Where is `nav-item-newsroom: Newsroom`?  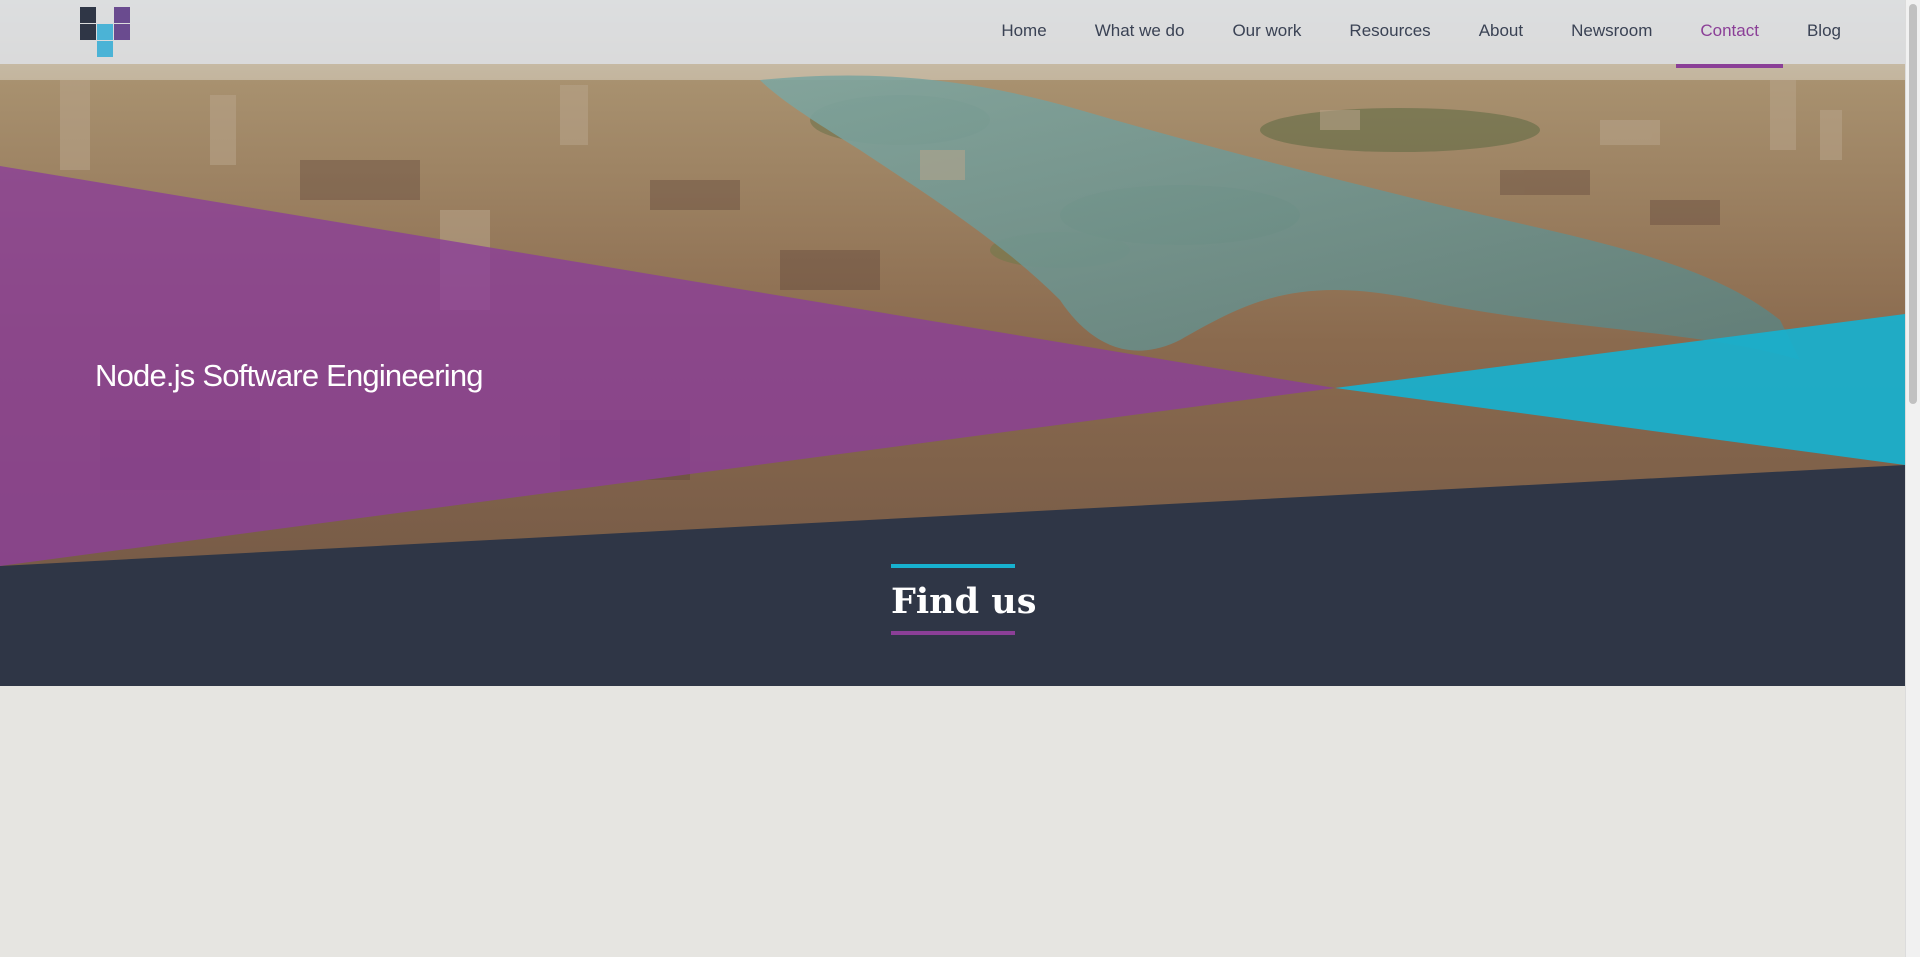
nav-item-newsroom: Newsroom is located at coordinates (1611, 32).